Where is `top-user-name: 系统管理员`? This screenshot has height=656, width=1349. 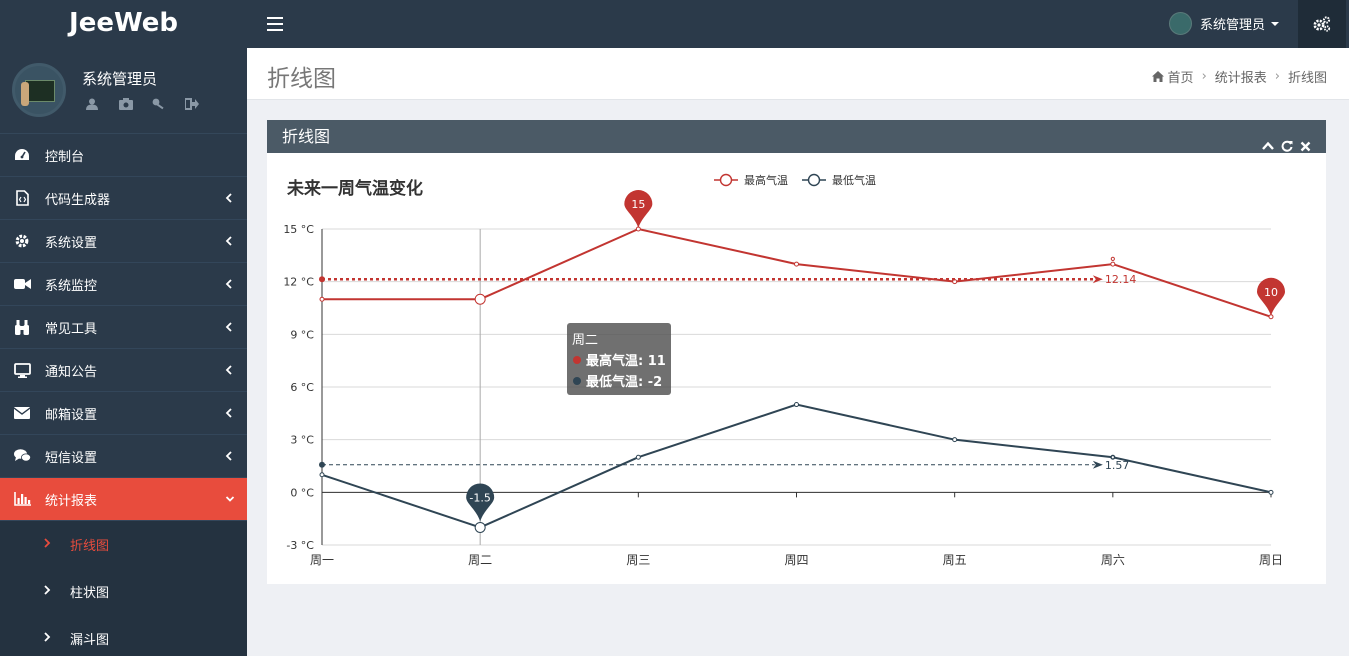
top-user-name: 系统管理员 is located at coordinates (1233, 25).